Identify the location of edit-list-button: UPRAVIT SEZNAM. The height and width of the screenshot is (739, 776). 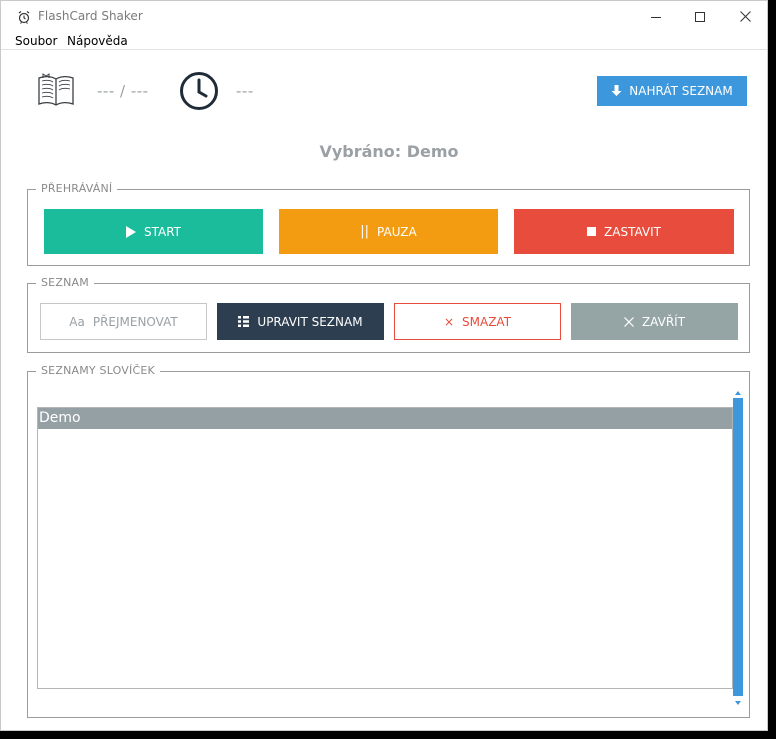
(300, 321).